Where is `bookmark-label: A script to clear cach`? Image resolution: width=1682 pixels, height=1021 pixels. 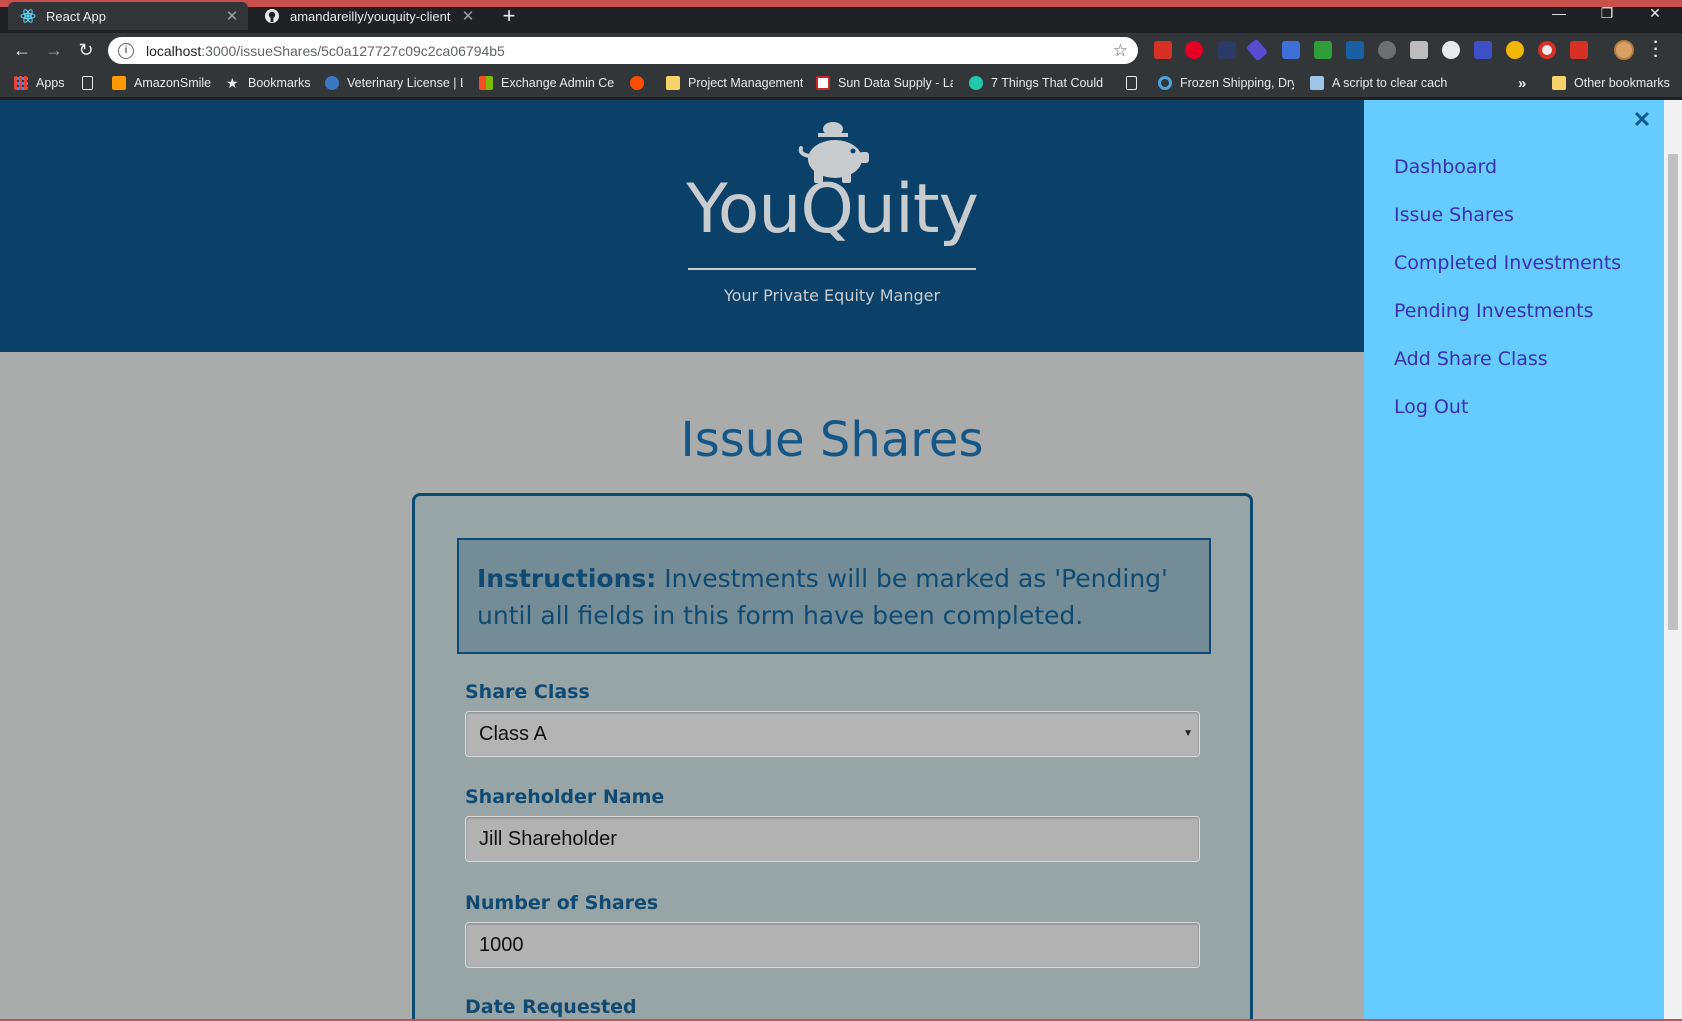
bookmark-label: A script to clear cach is located at coordinates (1390, 83).